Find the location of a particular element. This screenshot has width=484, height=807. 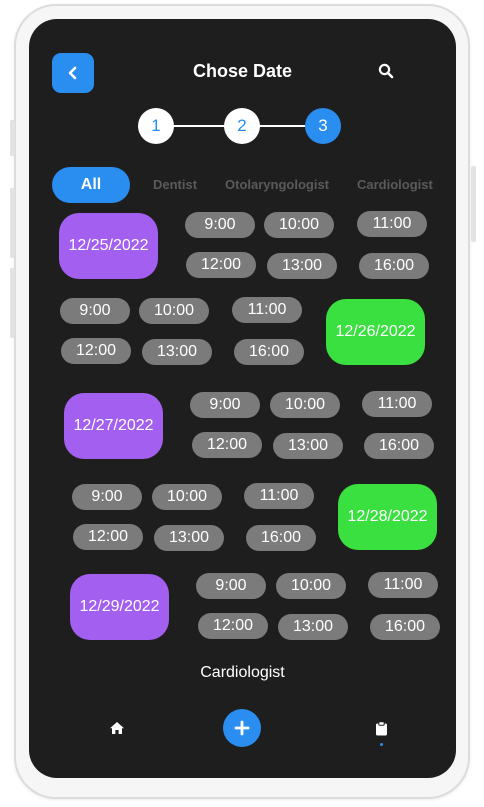

active-tab-indicator is located at coordinates (381, 744).